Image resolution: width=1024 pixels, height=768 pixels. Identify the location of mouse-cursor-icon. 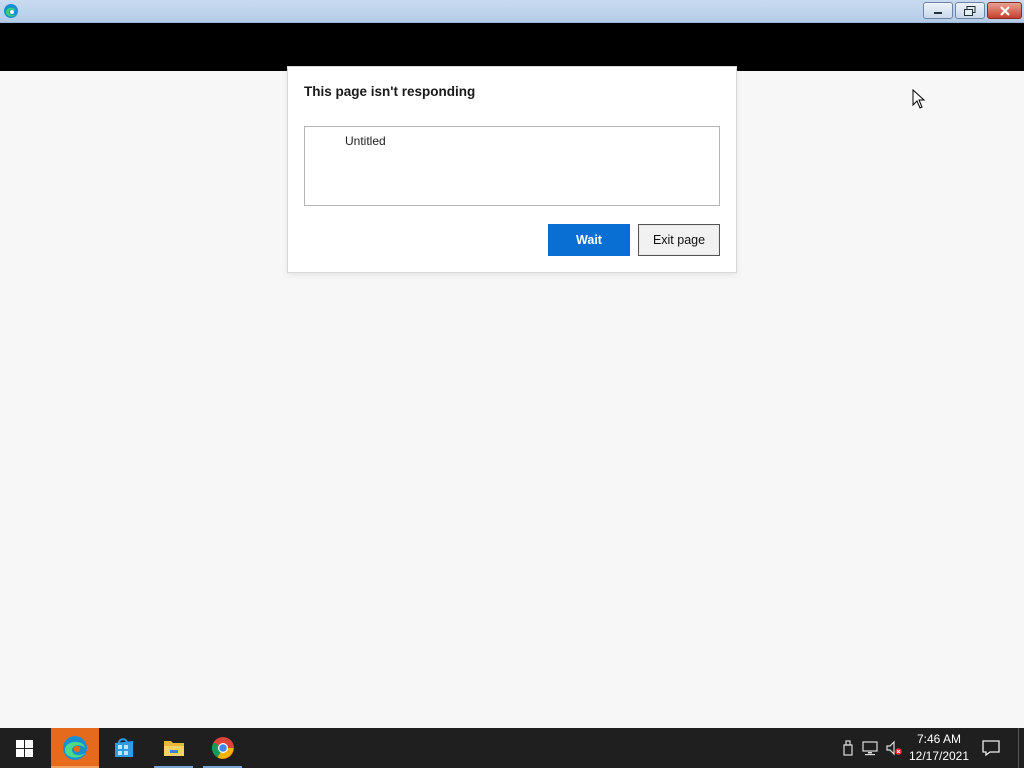
(919, 99).